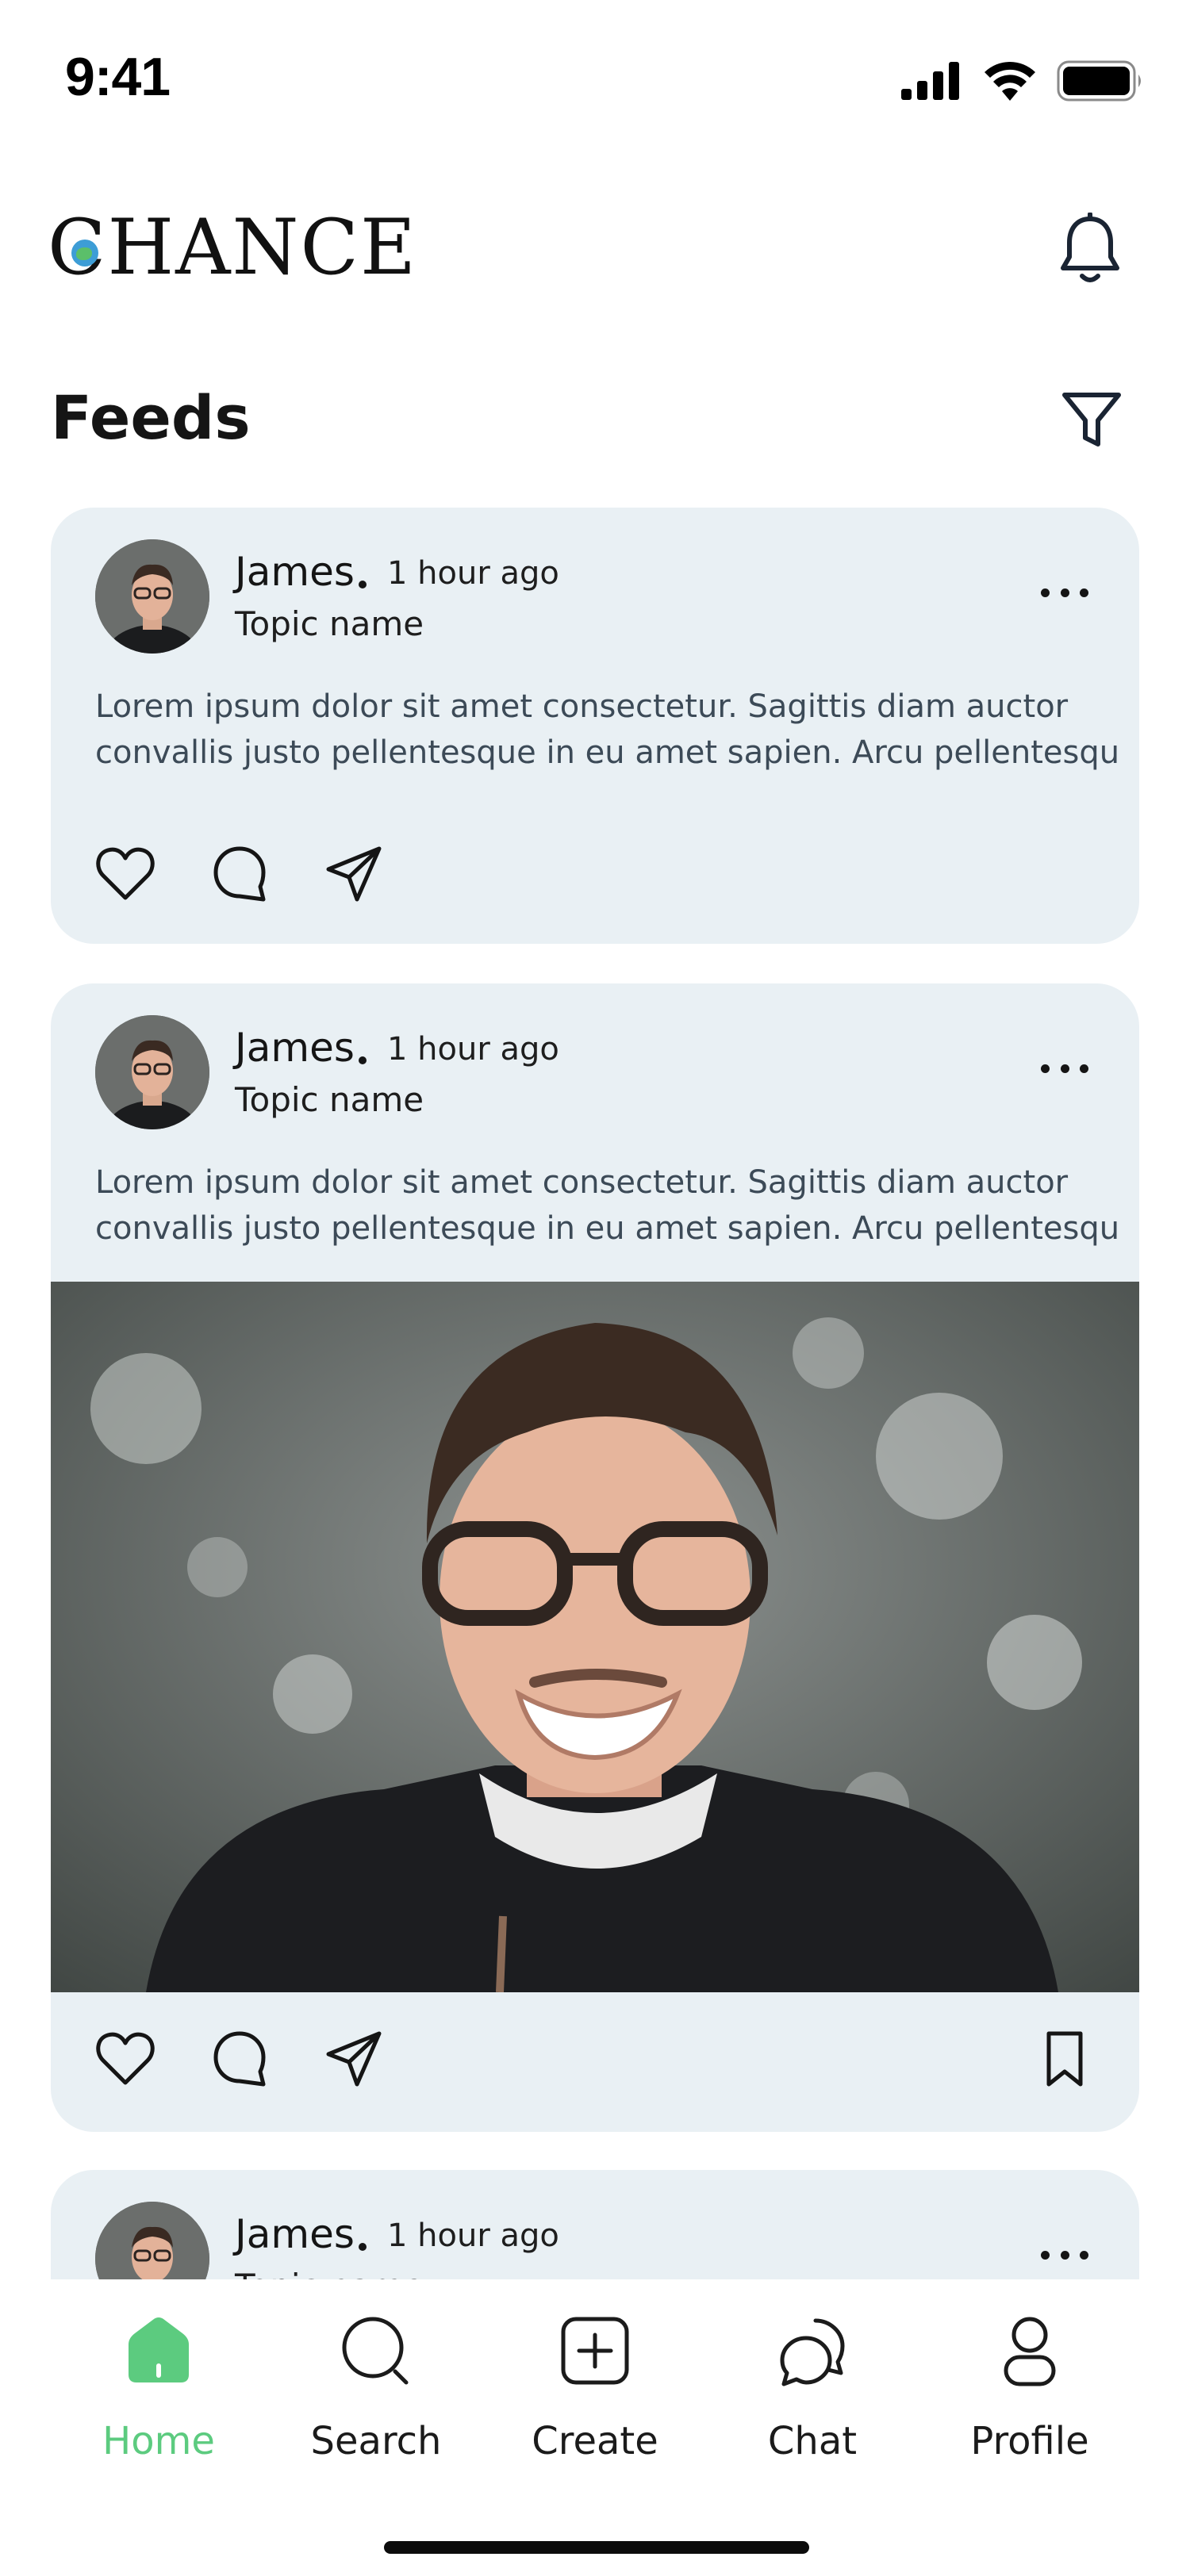  I want to click on logo-text: CHANCE, so click(233, 248).